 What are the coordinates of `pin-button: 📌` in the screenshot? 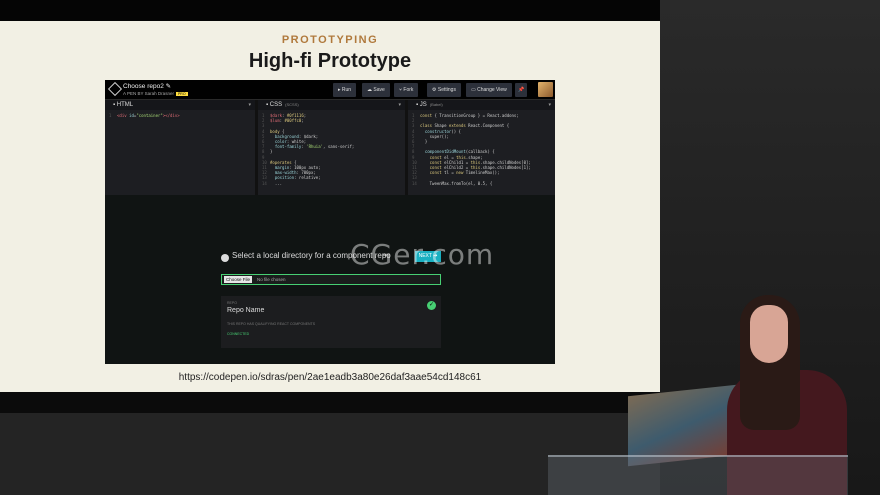 It's located at (521, 90).